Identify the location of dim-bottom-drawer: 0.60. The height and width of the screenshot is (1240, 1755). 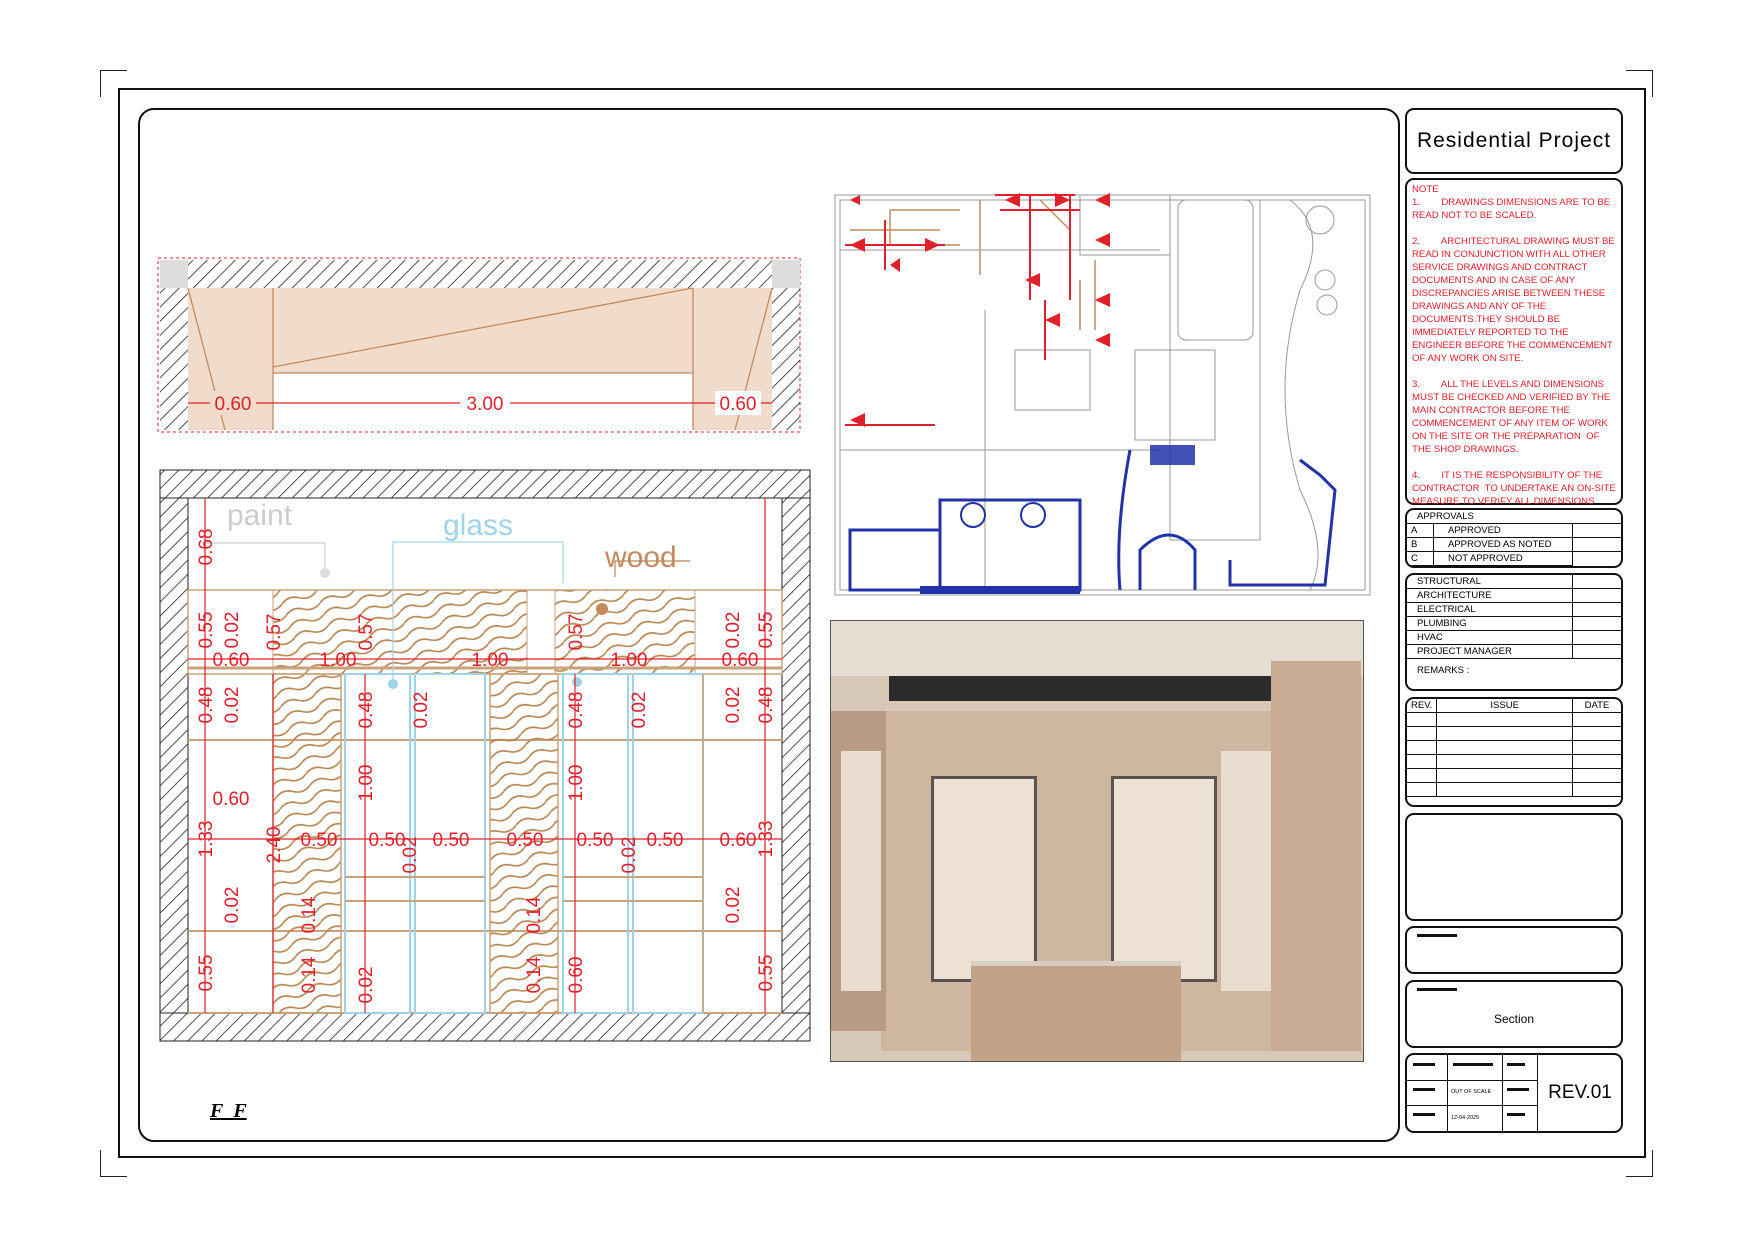
(576, 975).